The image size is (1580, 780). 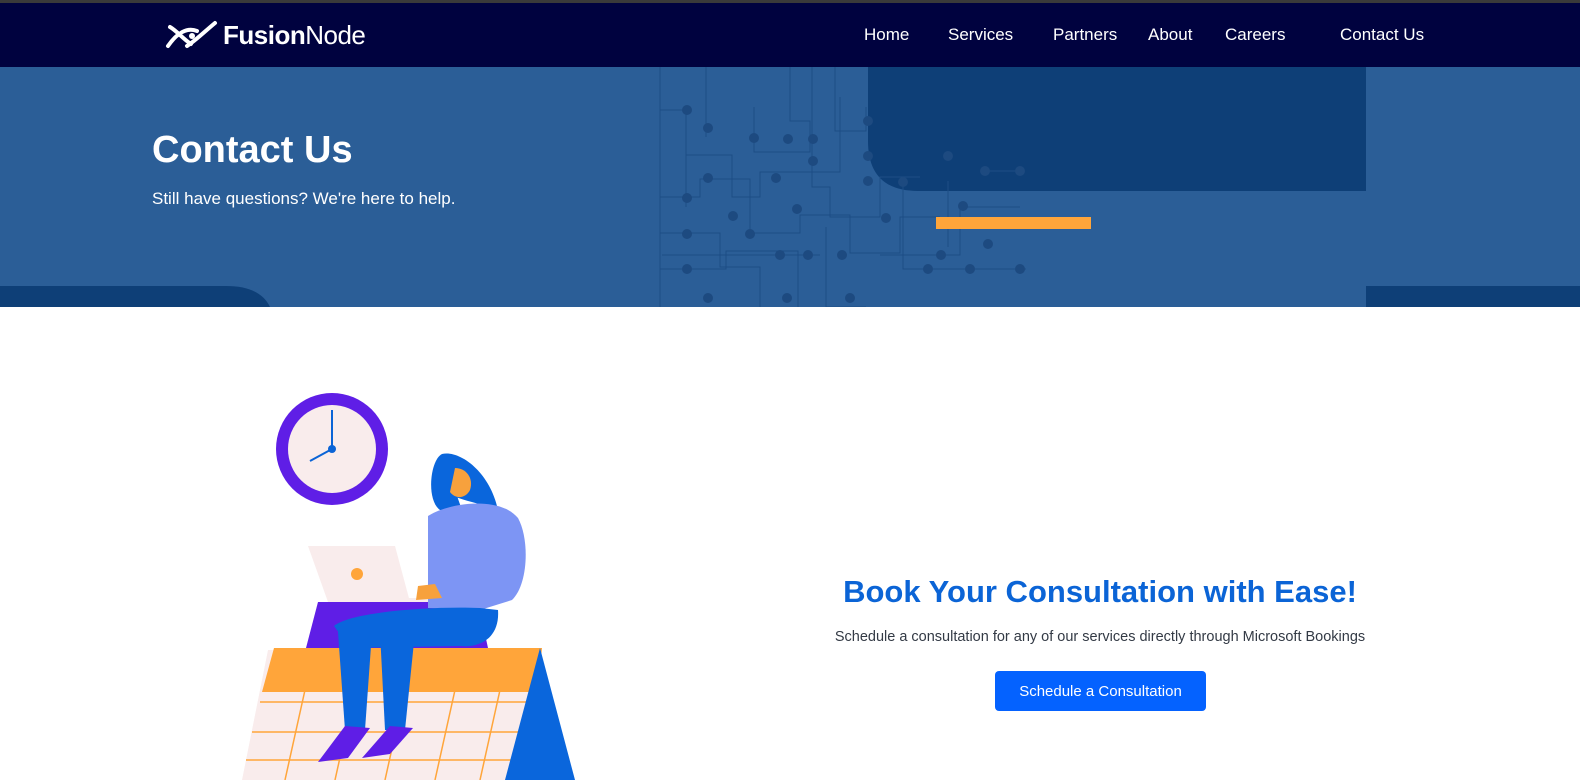 I want to click on brand-logo: FusionNode, so click(x=265, y=35).